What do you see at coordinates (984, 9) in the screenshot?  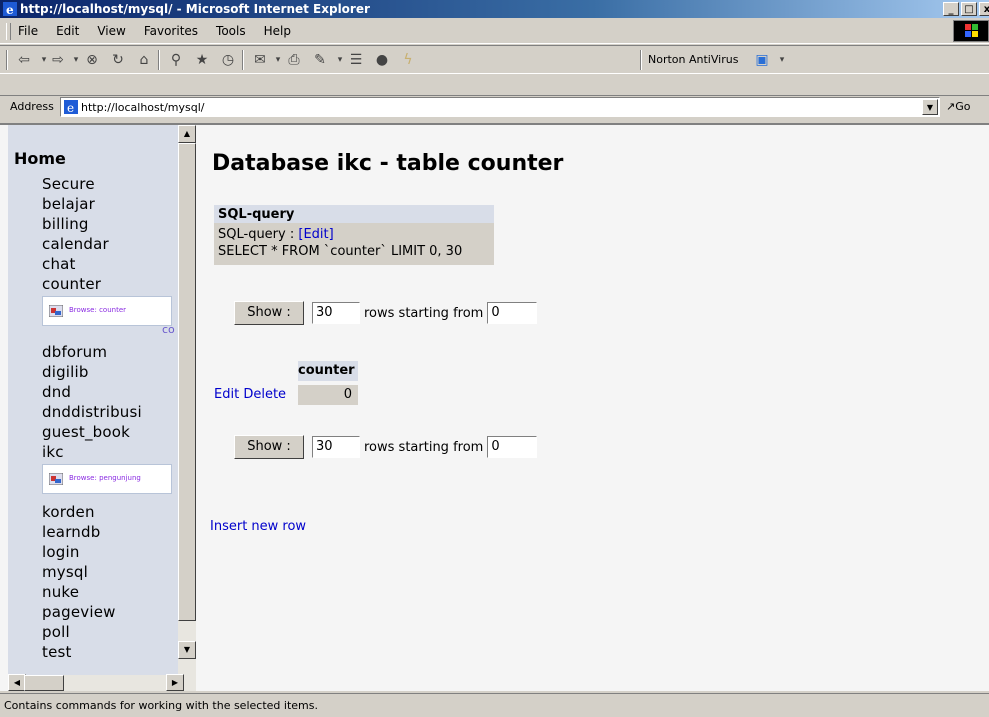 I see `close-button: x` at bounding box center [984, 9].